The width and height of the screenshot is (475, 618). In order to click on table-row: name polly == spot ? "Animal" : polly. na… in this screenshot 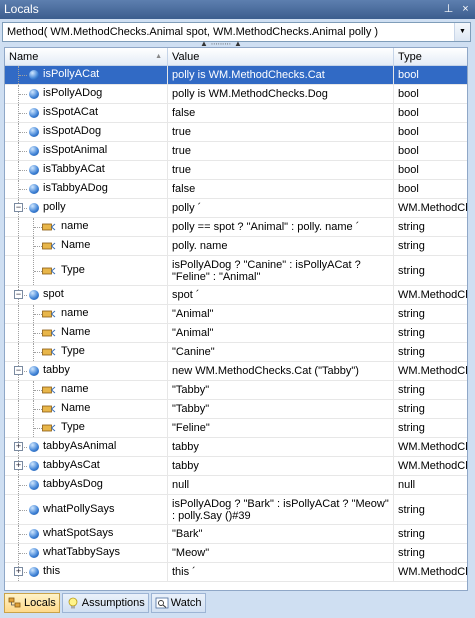, I will do `click(236, 227)`.